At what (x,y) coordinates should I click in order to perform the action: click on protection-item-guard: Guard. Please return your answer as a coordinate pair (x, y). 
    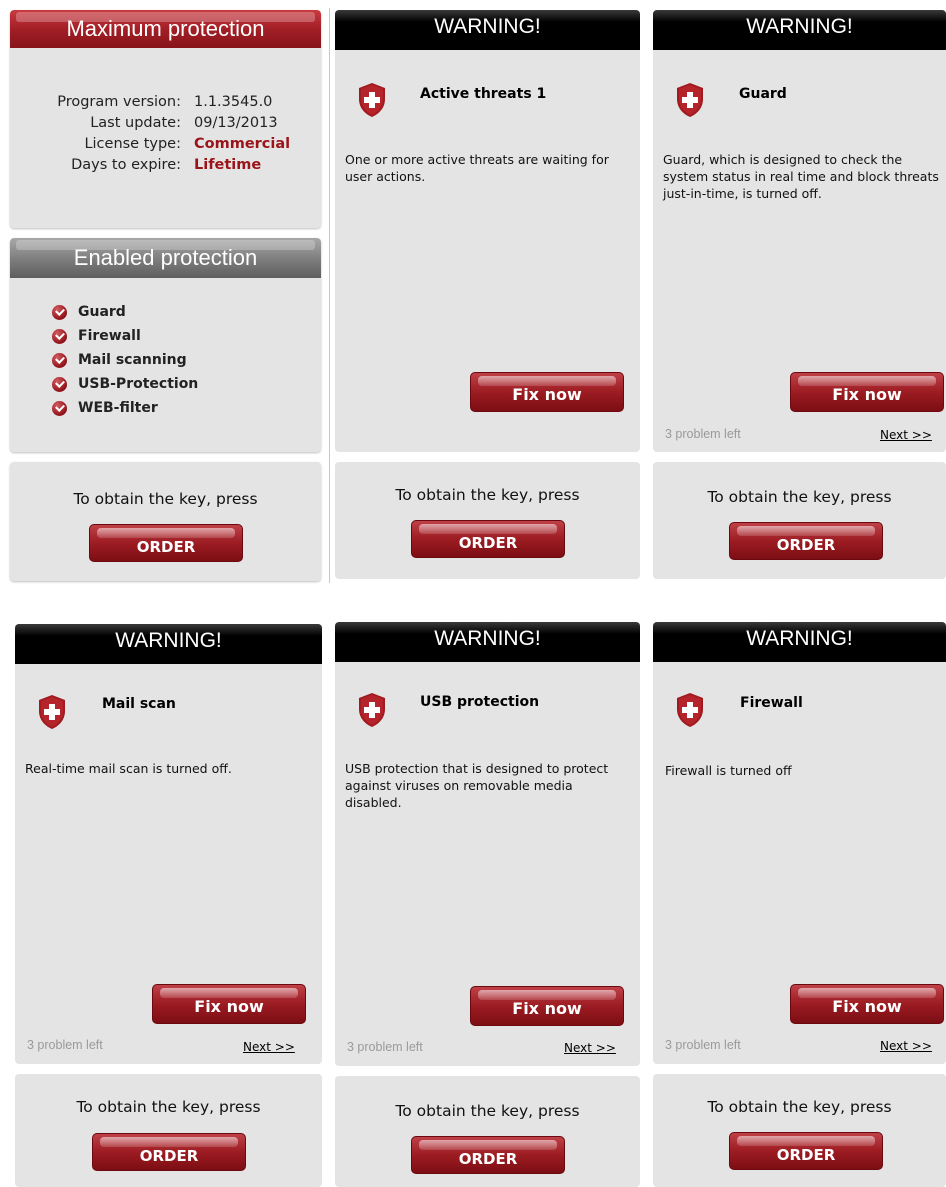
    Looking at the image, I should click on (125, 312).